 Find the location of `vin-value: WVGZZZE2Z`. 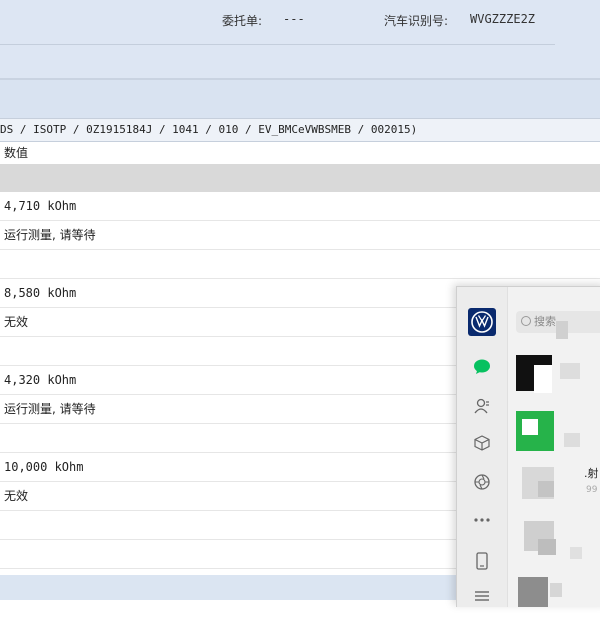

vin-value: WVGZZZE2Z is located at coordinates (503, 19).